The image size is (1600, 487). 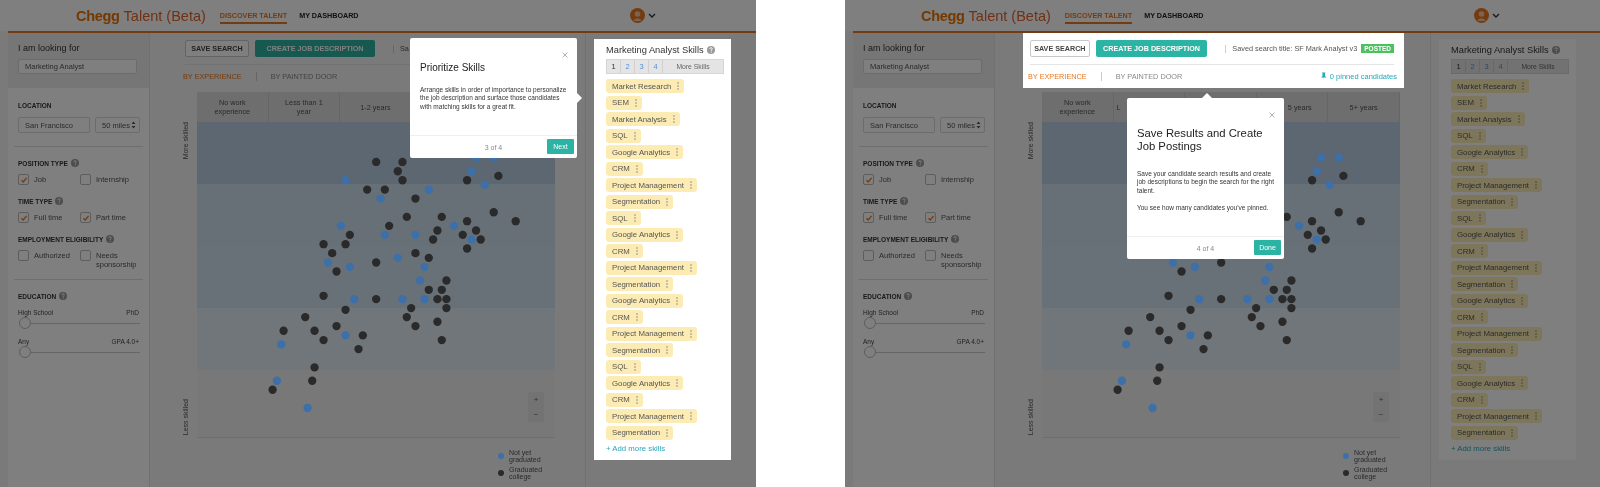 What do you see at coordinates (536, 414) in the screenshot?
I see `zoom-out-button: −` at bounding box center [536, 414].